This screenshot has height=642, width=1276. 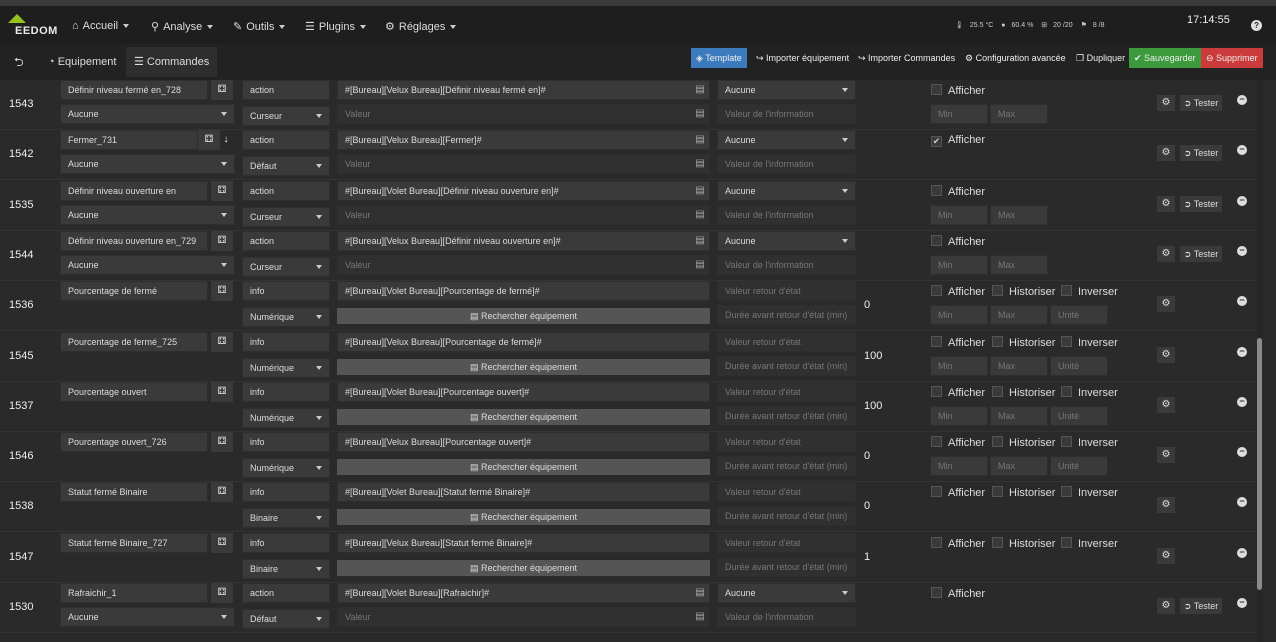 What do you see at coordinates (1256, 25) in the screenshot?
I see `help-icon: ?` at bounding box center [1256, 25].